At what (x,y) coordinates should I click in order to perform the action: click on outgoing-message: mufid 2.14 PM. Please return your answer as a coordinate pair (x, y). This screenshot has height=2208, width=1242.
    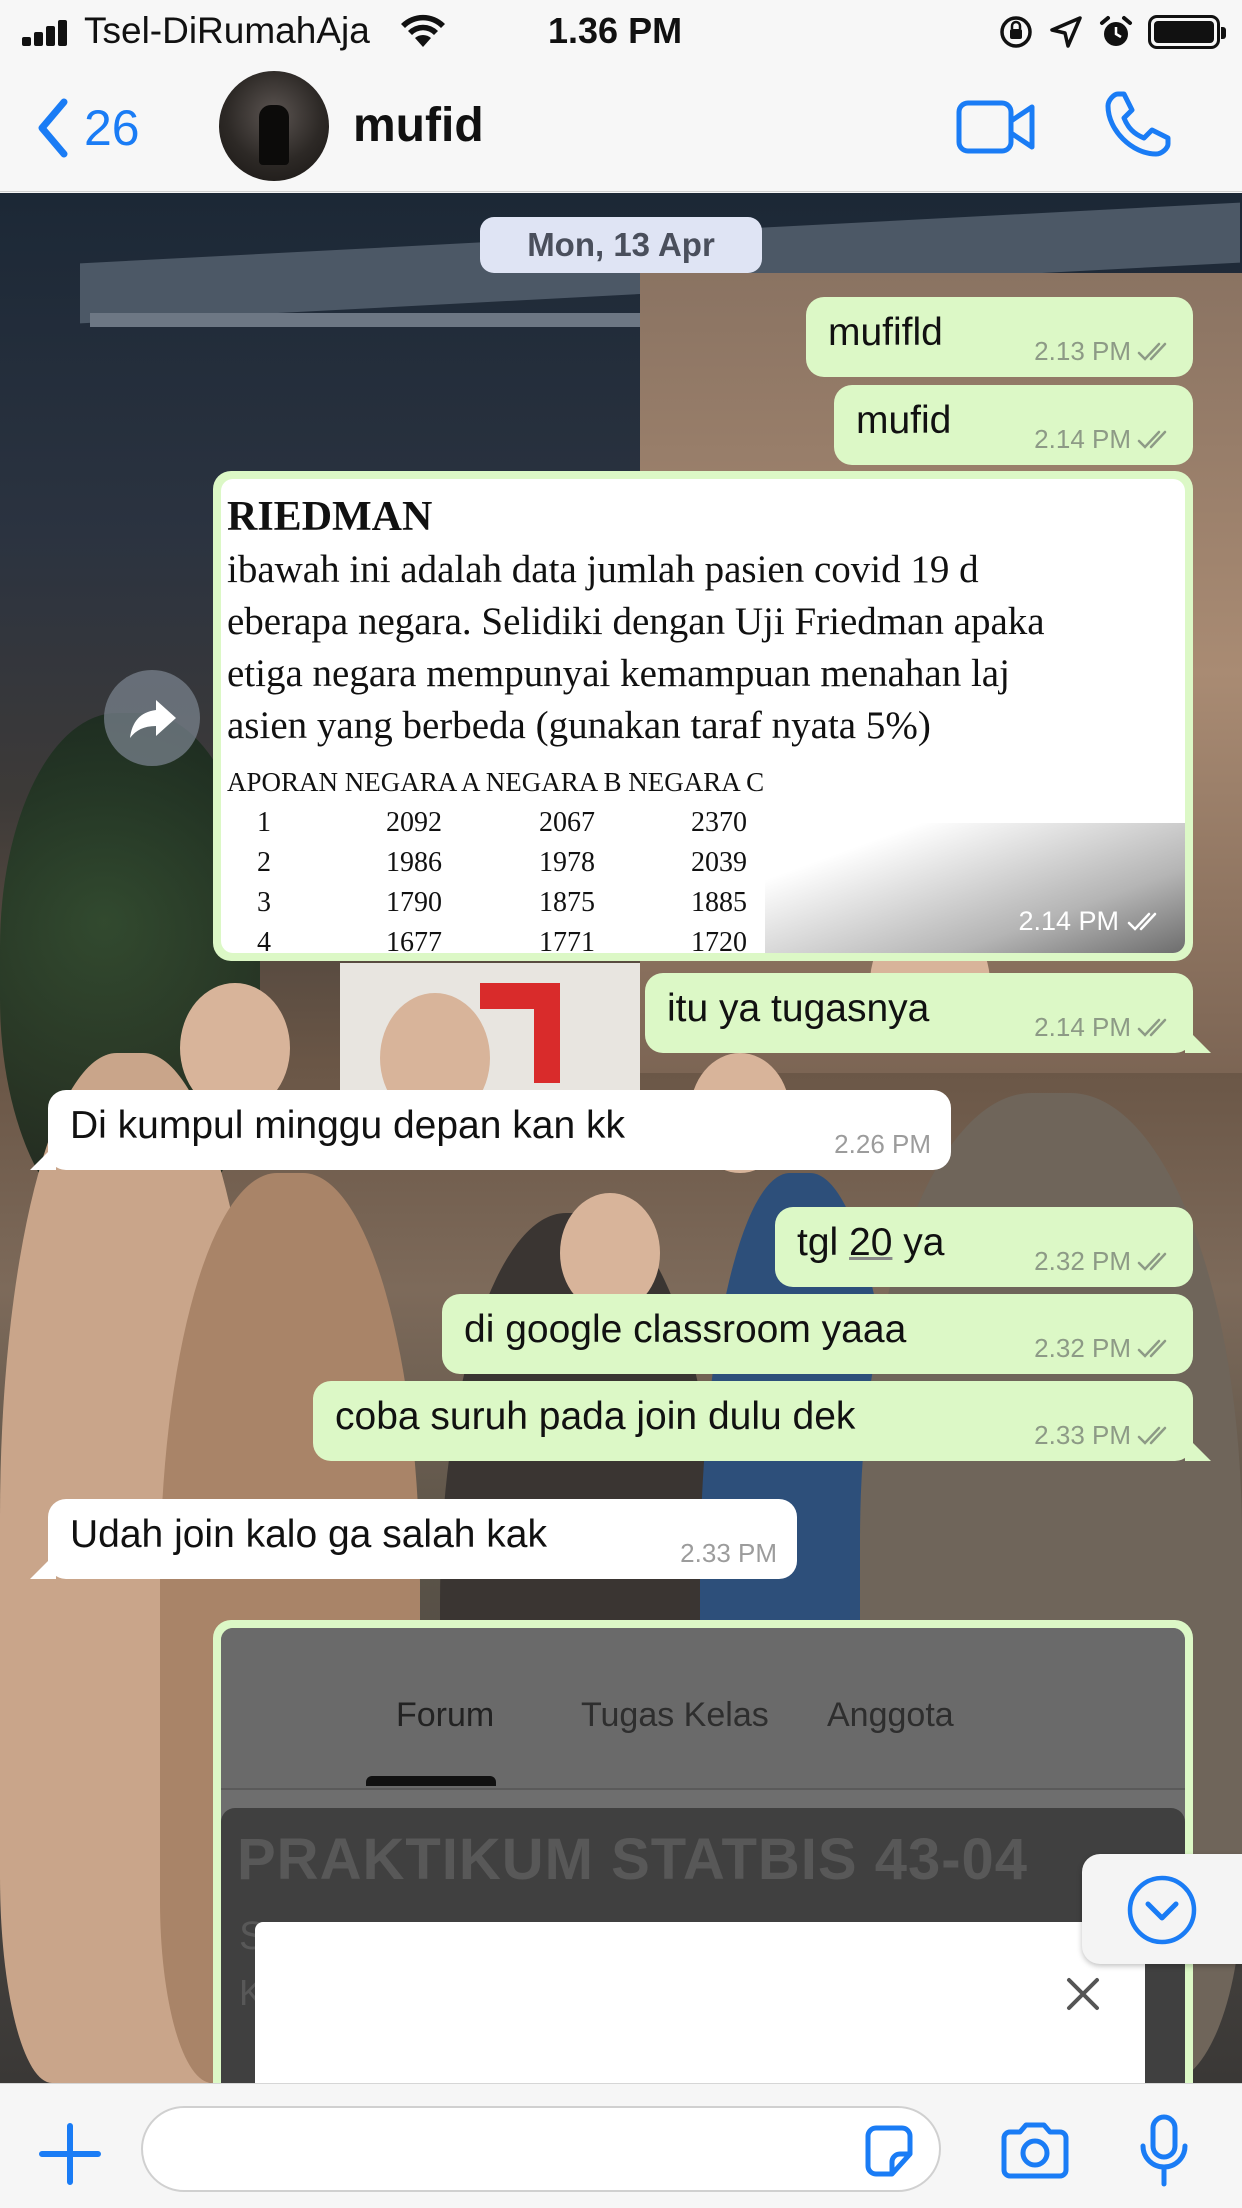
    Looking at the image, I should click on (1013, 425).